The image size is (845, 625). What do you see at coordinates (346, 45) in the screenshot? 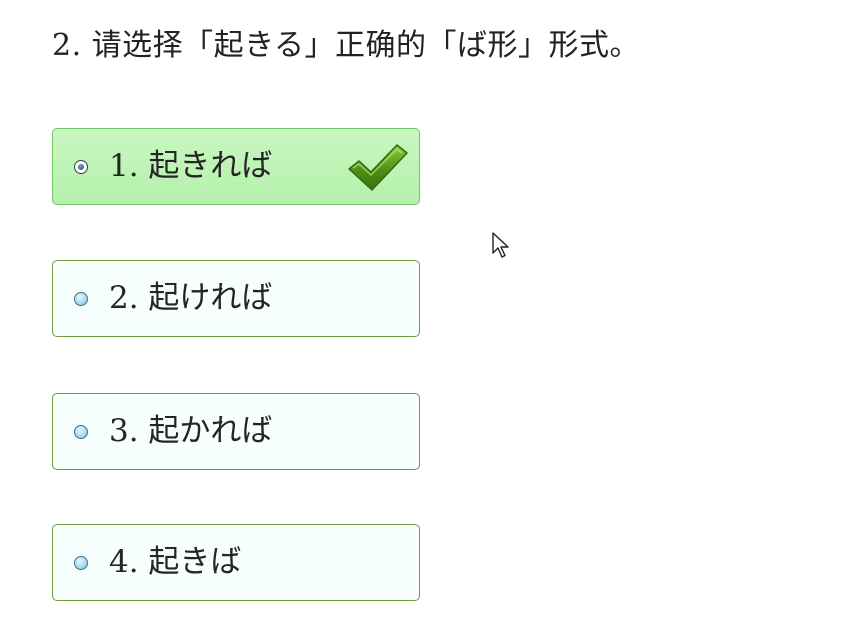
I see `question-text: 2. 请选择「起きる」正确的「ば形」形式。` at bounding box center [346, 45].